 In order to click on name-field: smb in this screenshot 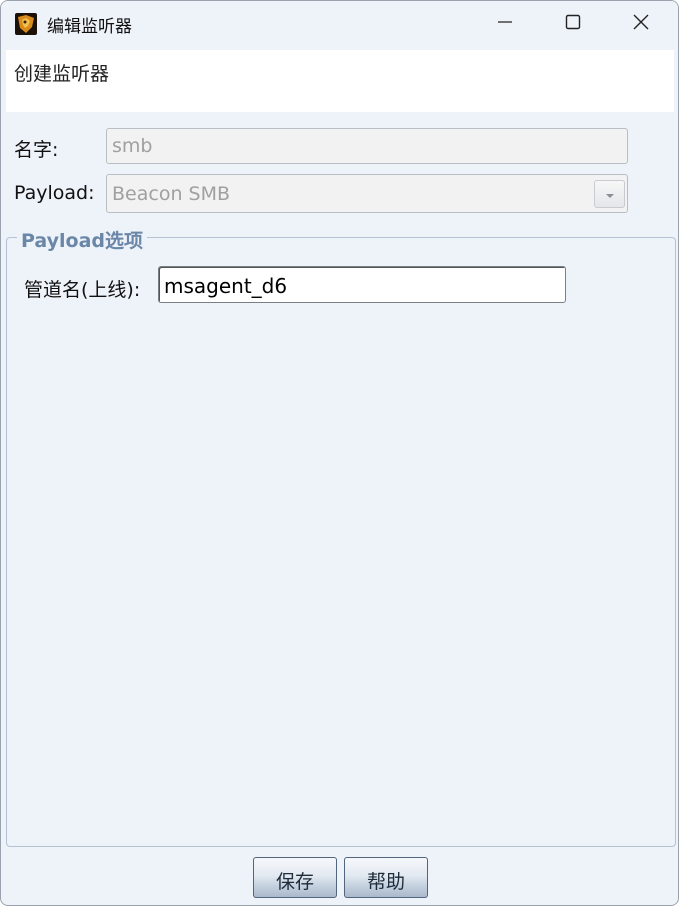, I will do `click(367, 146)`.